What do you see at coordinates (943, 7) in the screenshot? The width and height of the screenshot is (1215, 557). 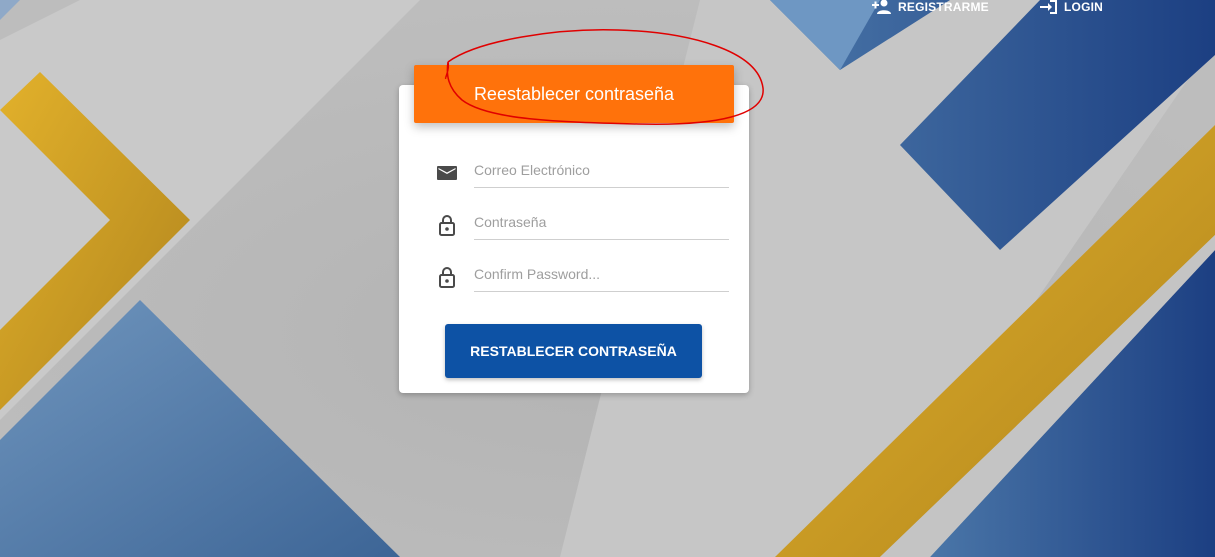 I see `register-label: REGISTRARME` at bounding box center [943, 7].